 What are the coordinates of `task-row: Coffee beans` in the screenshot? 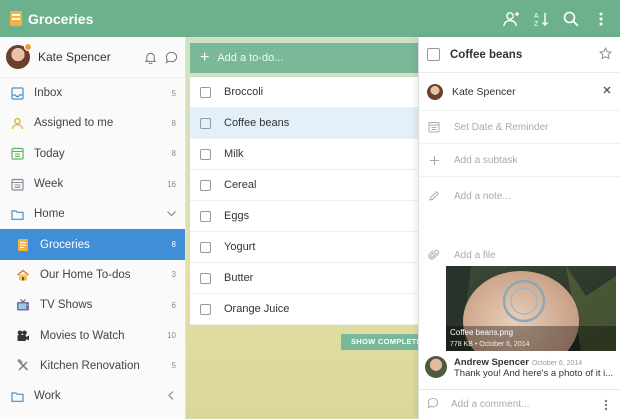 It's located at (304, 123).